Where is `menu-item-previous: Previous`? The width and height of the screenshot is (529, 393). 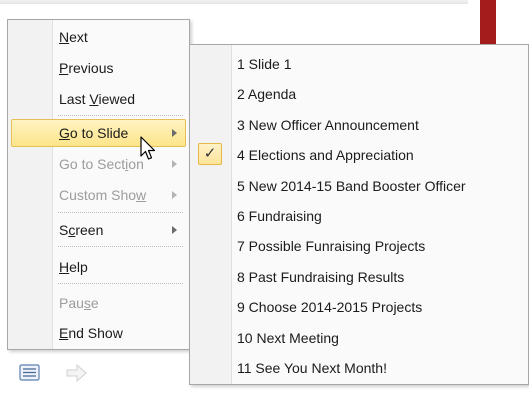 menu-item-previous: Previous is located at coordinates (98, 68).